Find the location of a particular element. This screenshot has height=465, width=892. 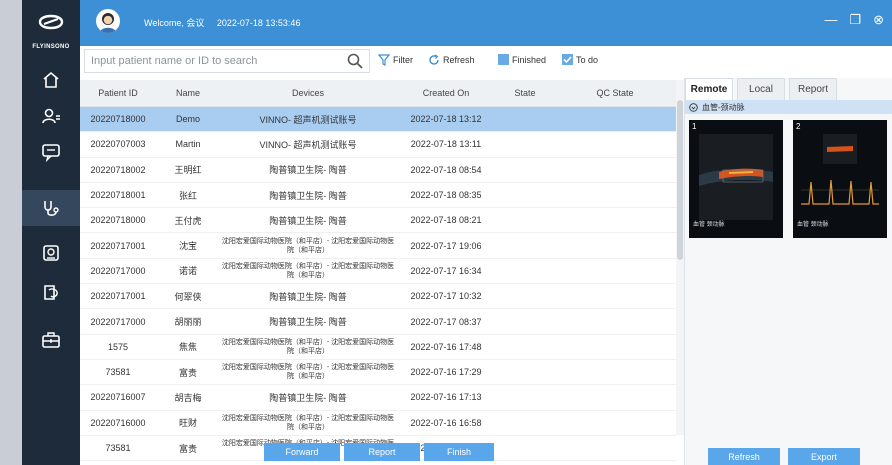

patient-name-cell: 旺财 is located at coordinates (187, 423).